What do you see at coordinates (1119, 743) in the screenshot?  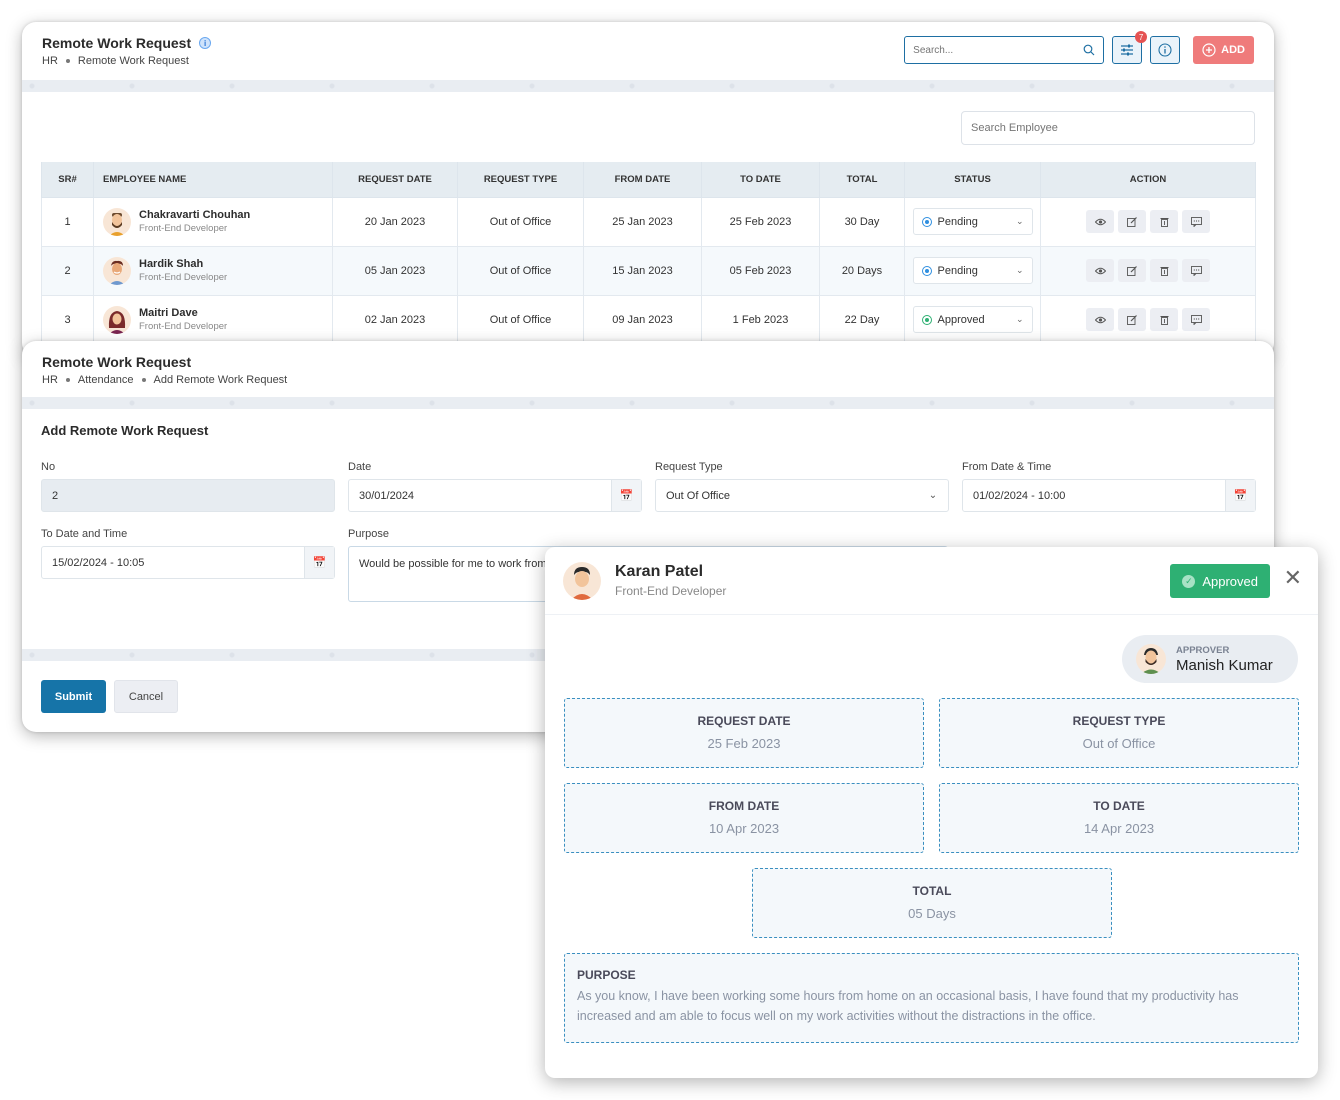 I see `info-value: Out of Office` at bounding box center [1119, 743].